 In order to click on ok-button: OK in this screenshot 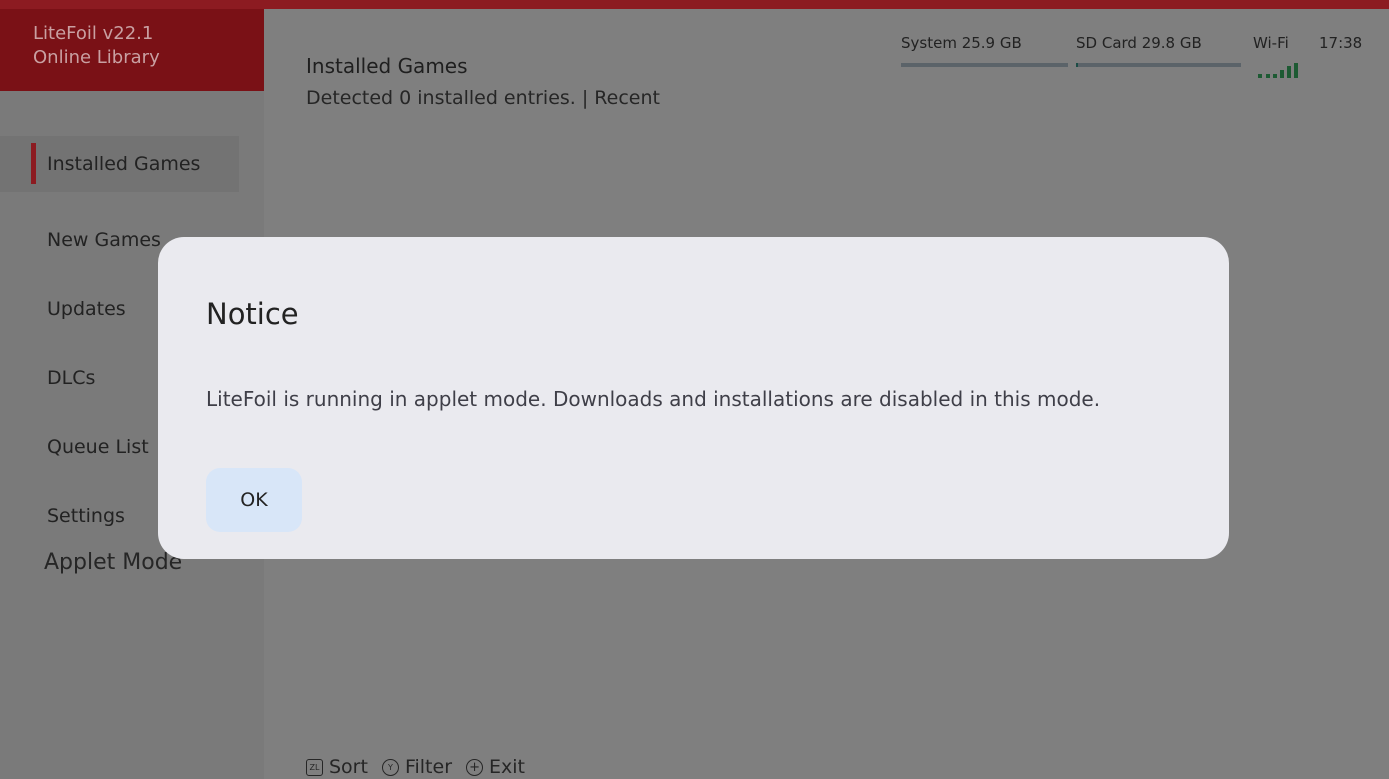, I will do `click(254, 500)`.